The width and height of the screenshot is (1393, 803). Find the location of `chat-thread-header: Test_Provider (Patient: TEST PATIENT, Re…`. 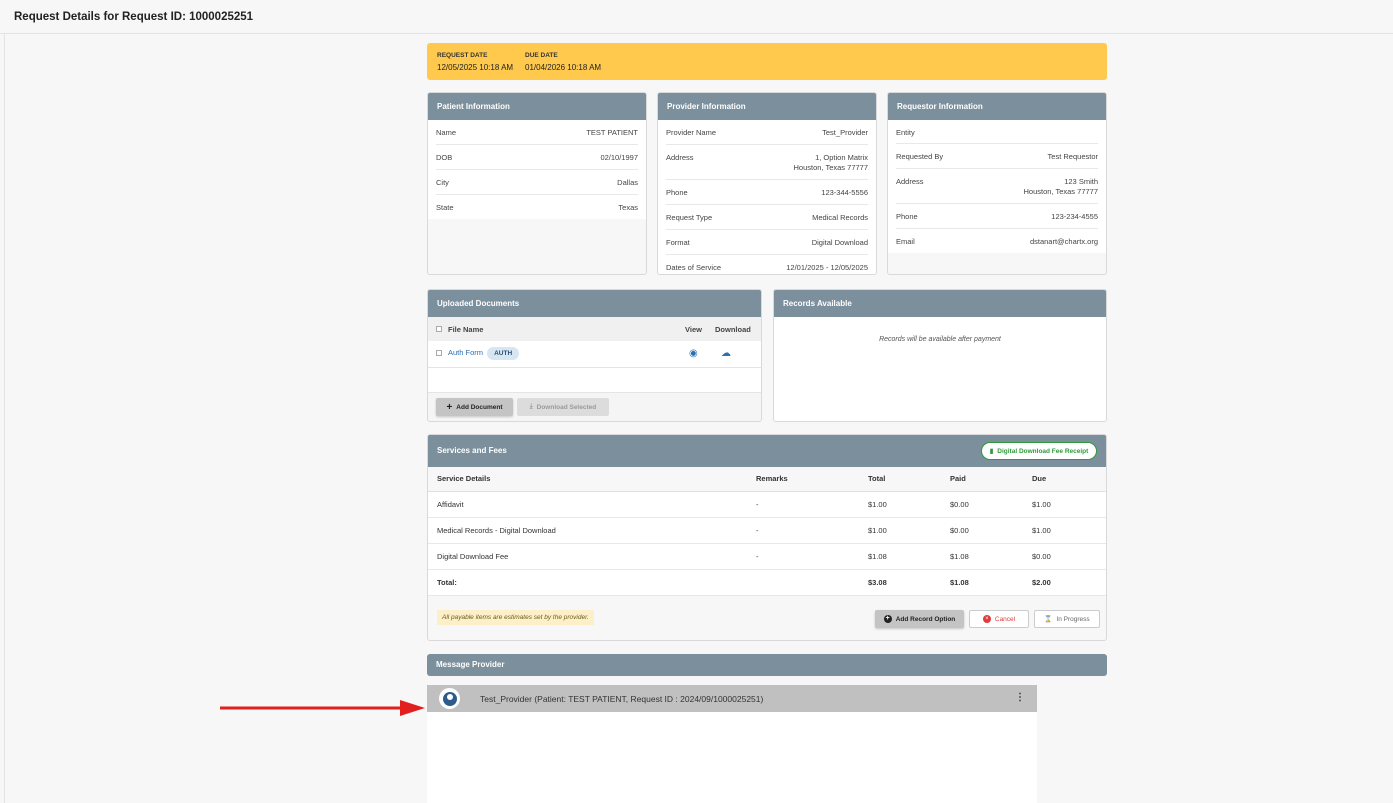

chat-thread-header: Test_Provider (Patient: TEST PATIENT, Re… is located at coordinates (732, 698).